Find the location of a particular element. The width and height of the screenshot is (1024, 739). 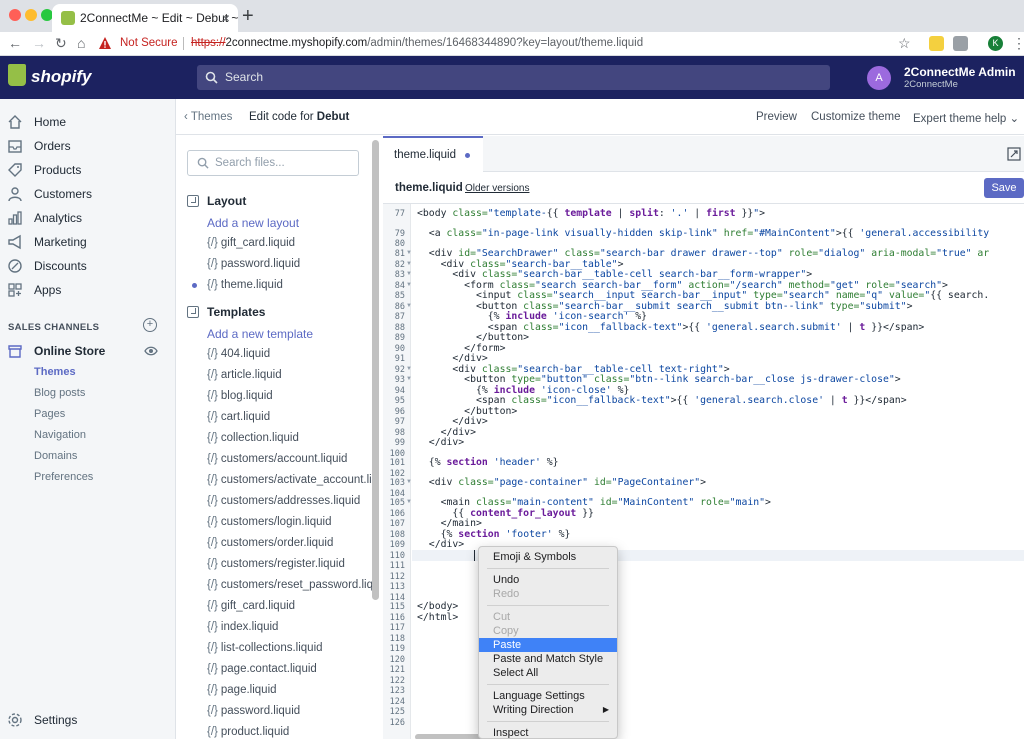

menu-item-cut: Cut is located at coordinates (548, 617).